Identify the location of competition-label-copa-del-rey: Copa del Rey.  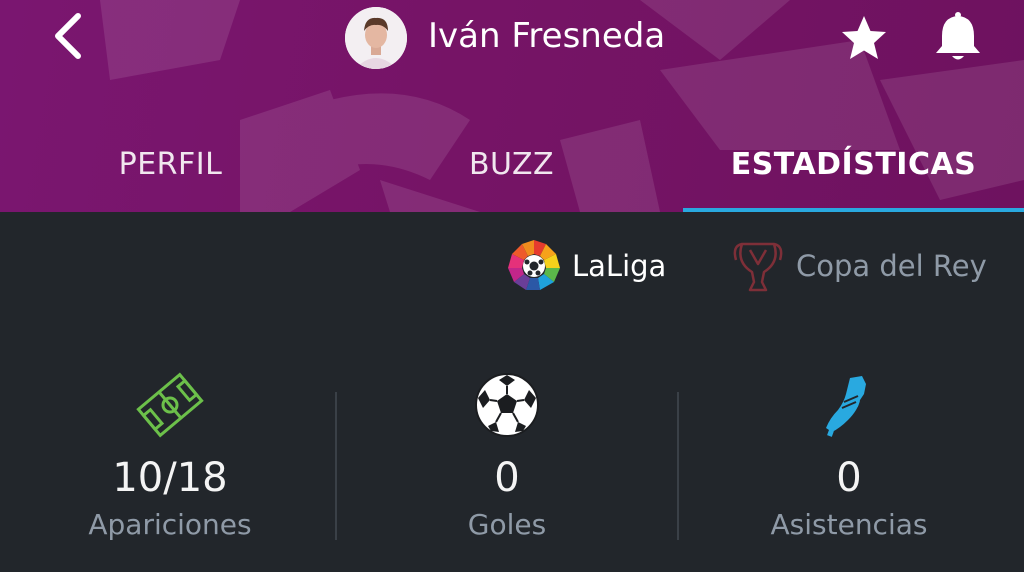
(891, 266).